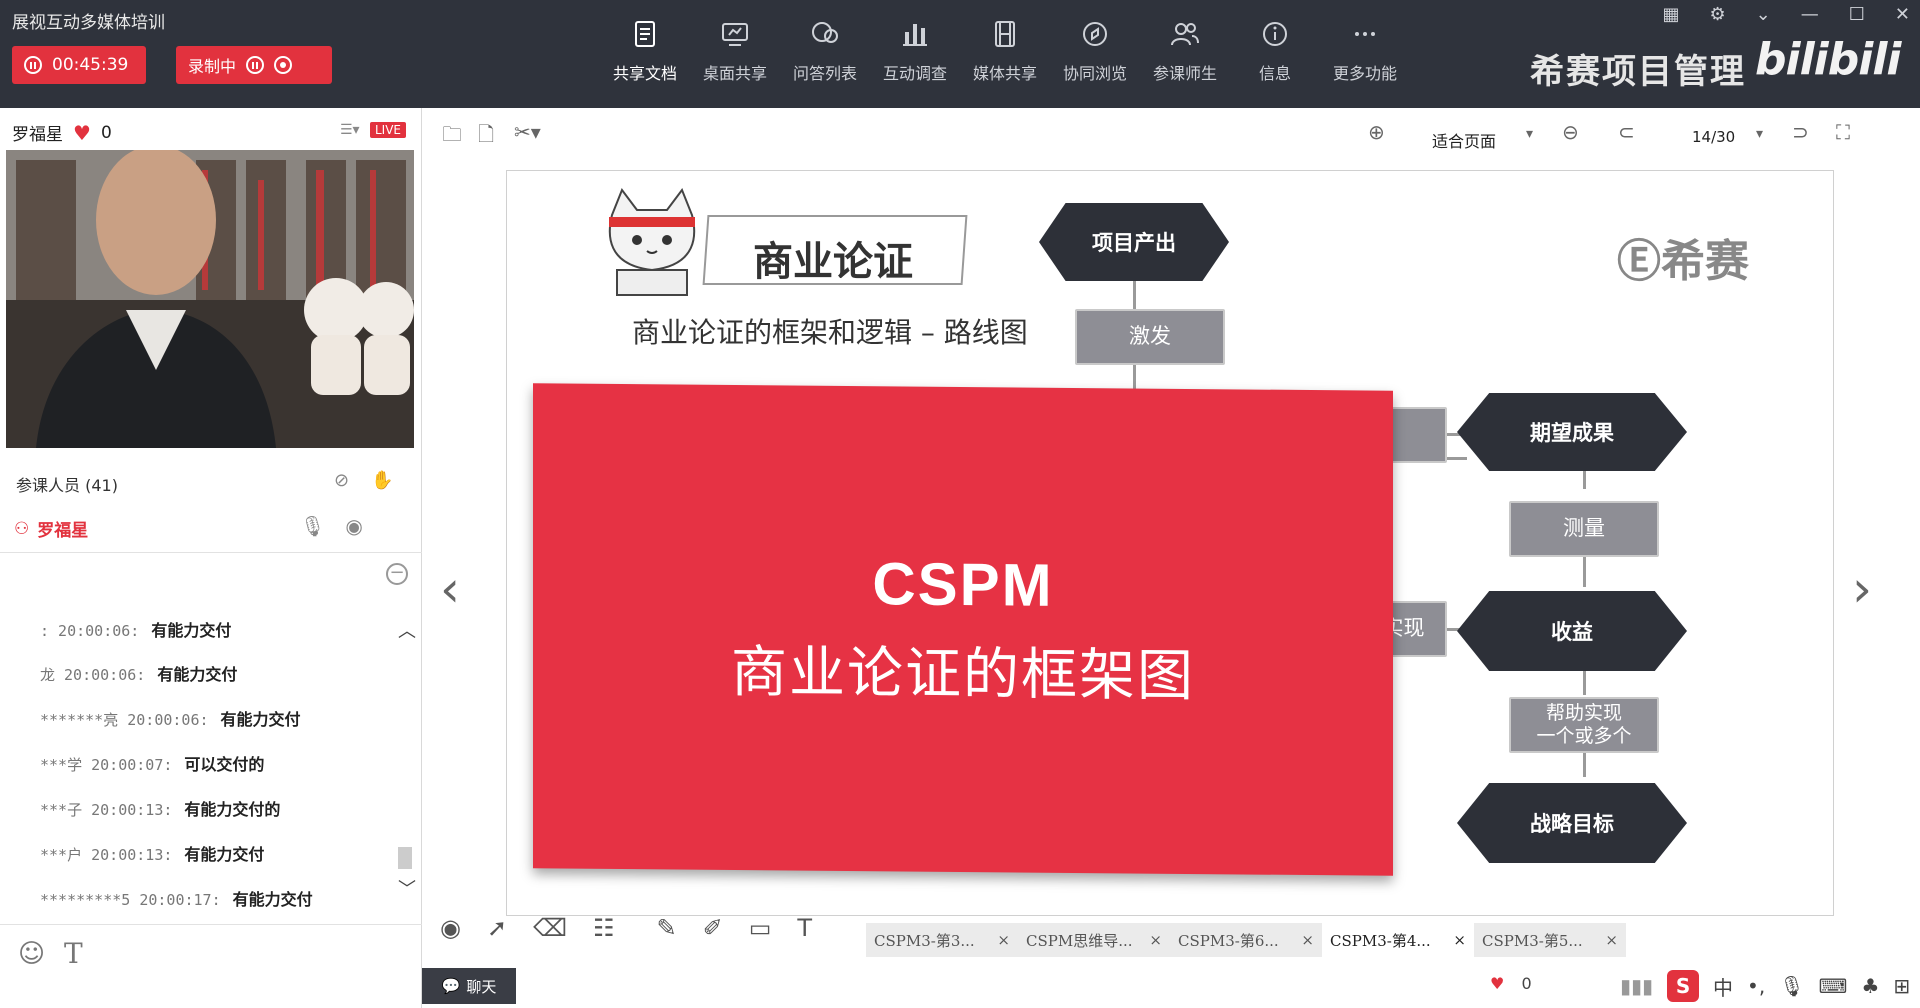  What do you see at coordinates (497, 928) in the screenshot?
I see `select-arrow-icon: ➚` at bounding box center [497, 928].